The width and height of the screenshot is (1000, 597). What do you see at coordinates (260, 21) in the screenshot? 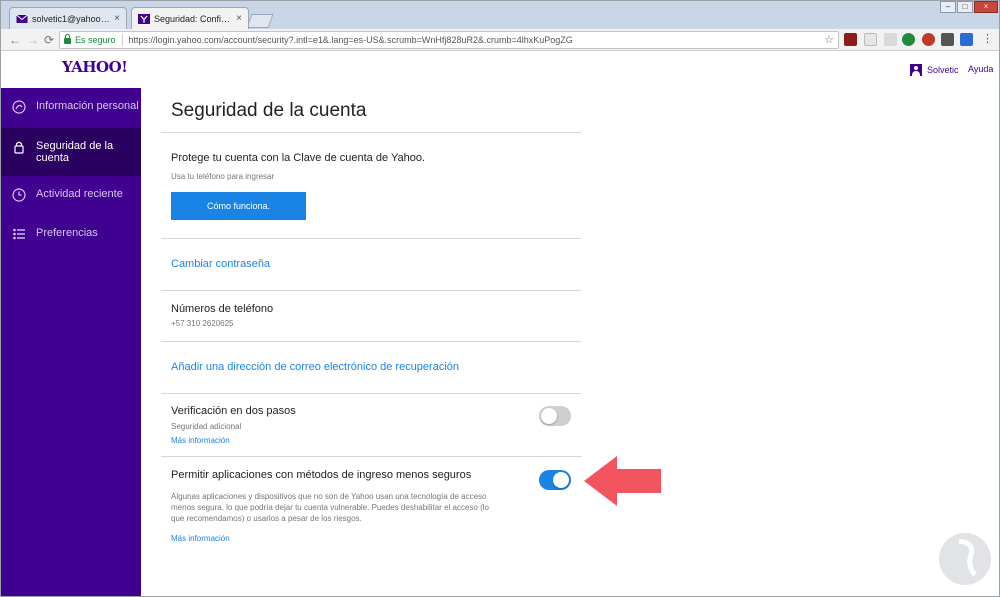
I see `new-tab-button` at bounding box center [260, 21].